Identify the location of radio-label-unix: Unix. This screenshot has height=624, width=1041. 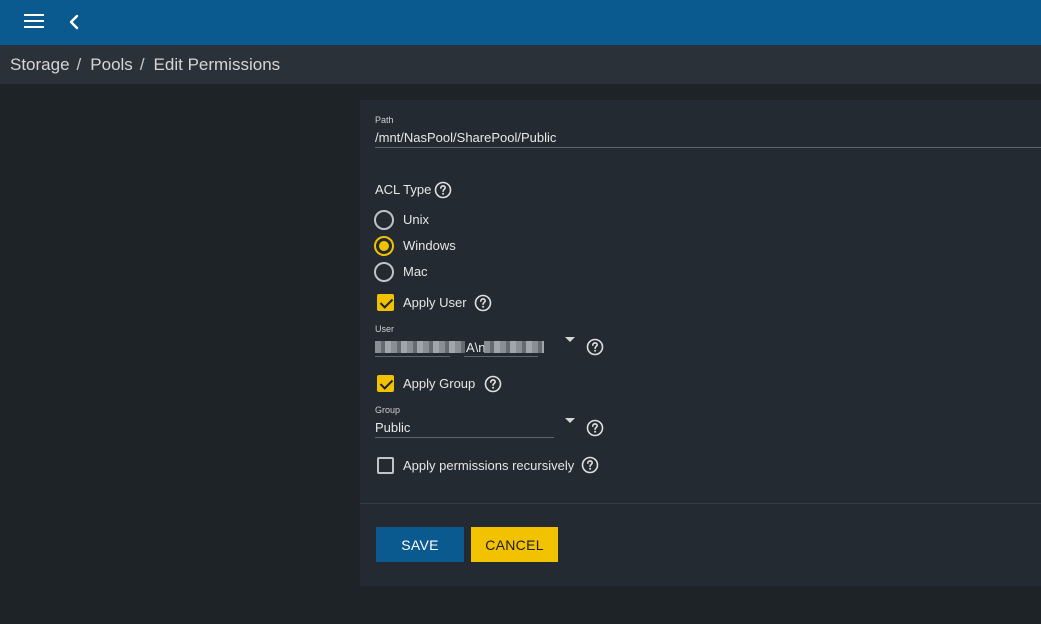
(416, 219).